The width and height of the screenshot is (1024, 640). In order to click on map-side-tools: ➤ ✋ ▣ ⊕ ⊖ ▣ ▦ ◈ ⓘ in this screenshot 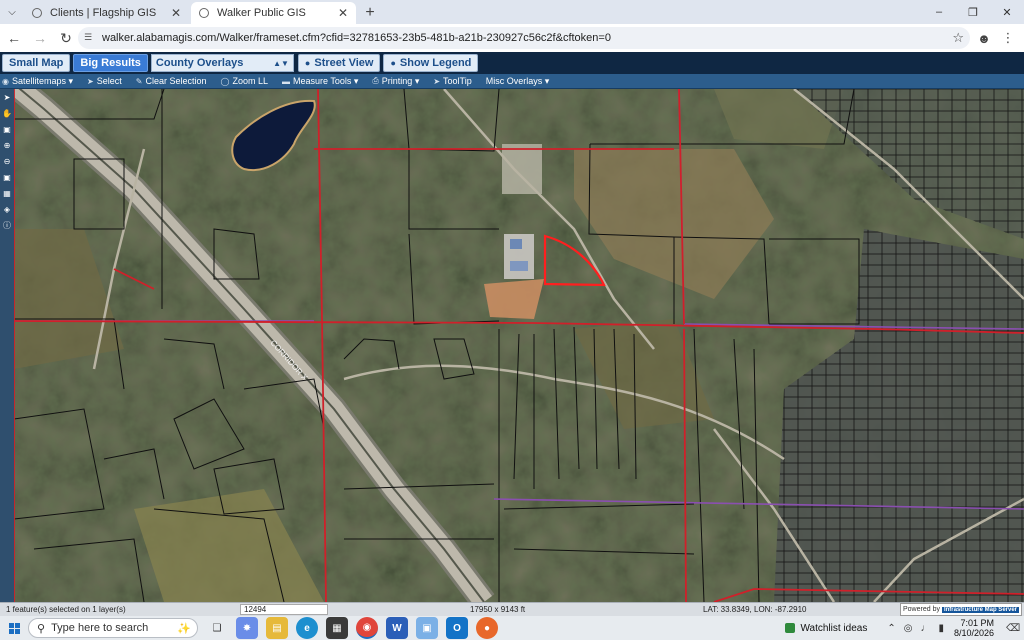, I will do `click(7, 345)`.